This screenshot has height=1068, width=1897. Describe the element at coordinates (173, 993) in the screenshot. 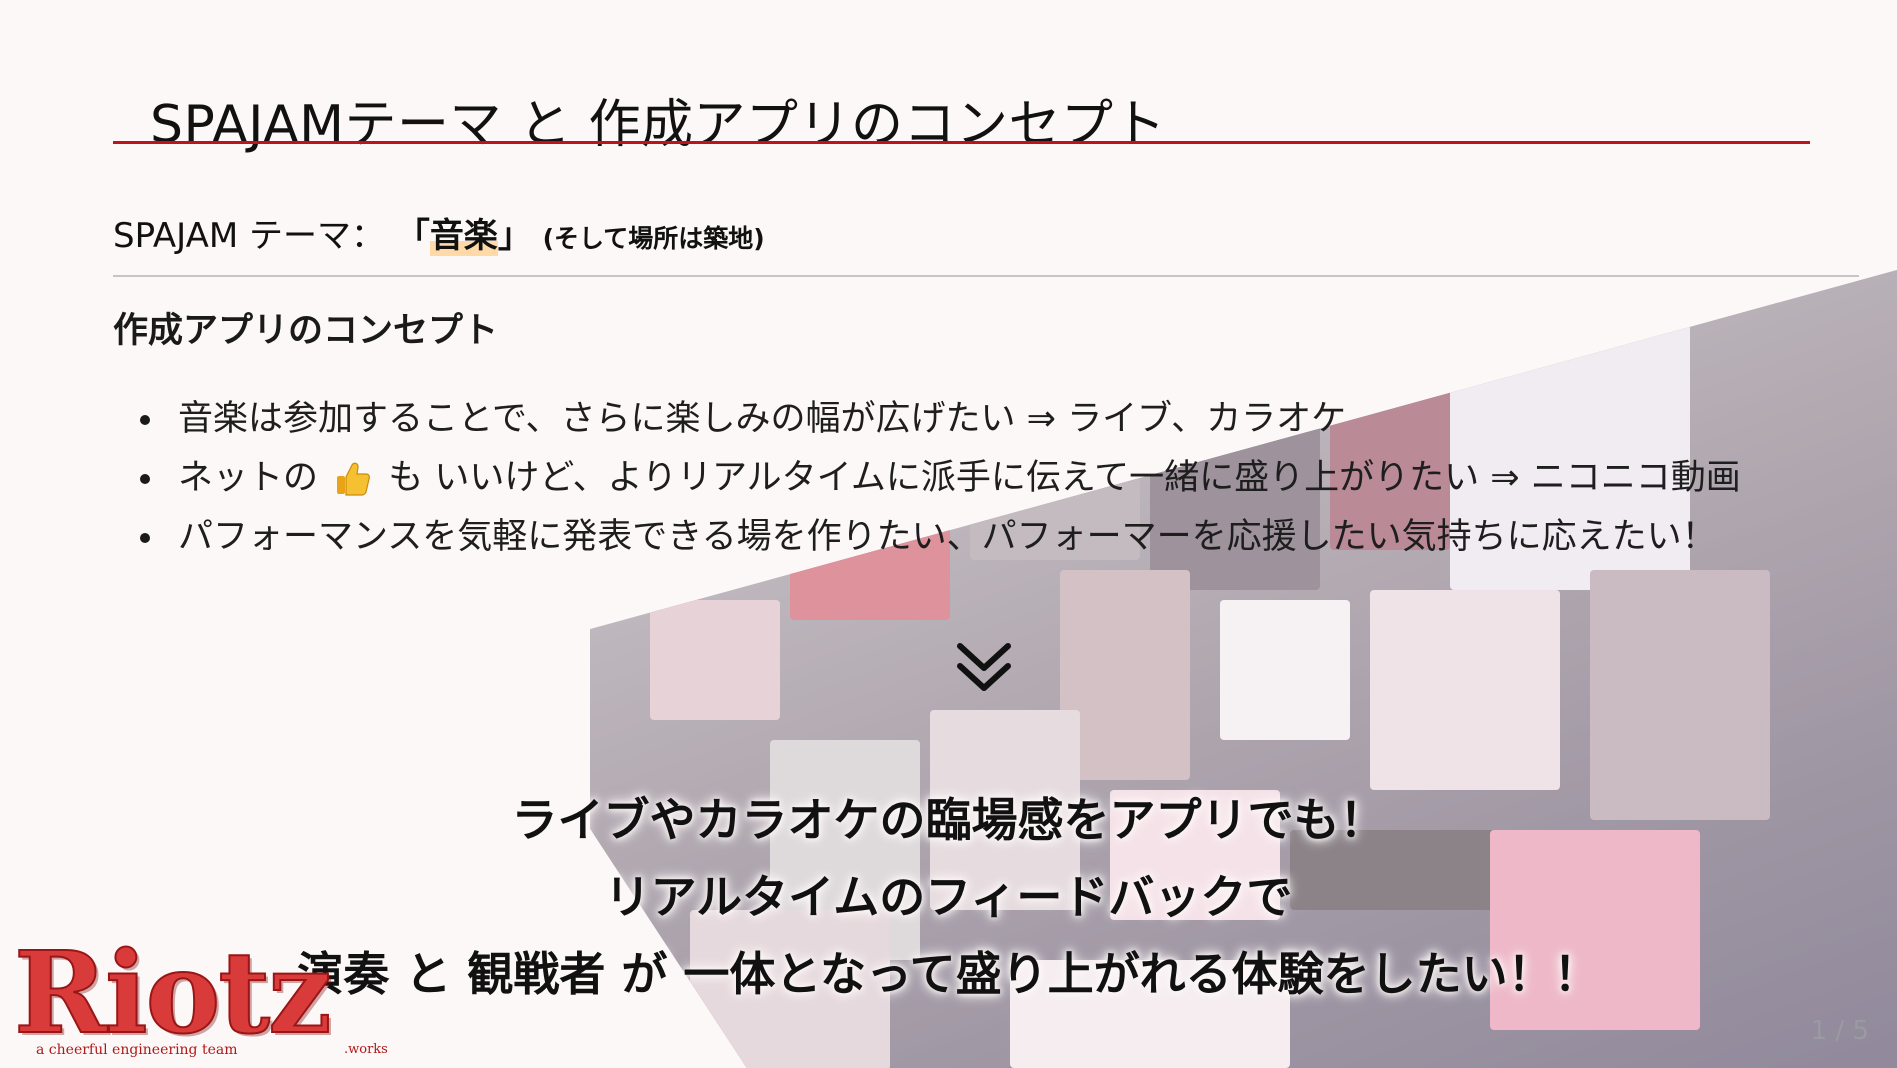

I see `logo-word: Riotz` at that location.